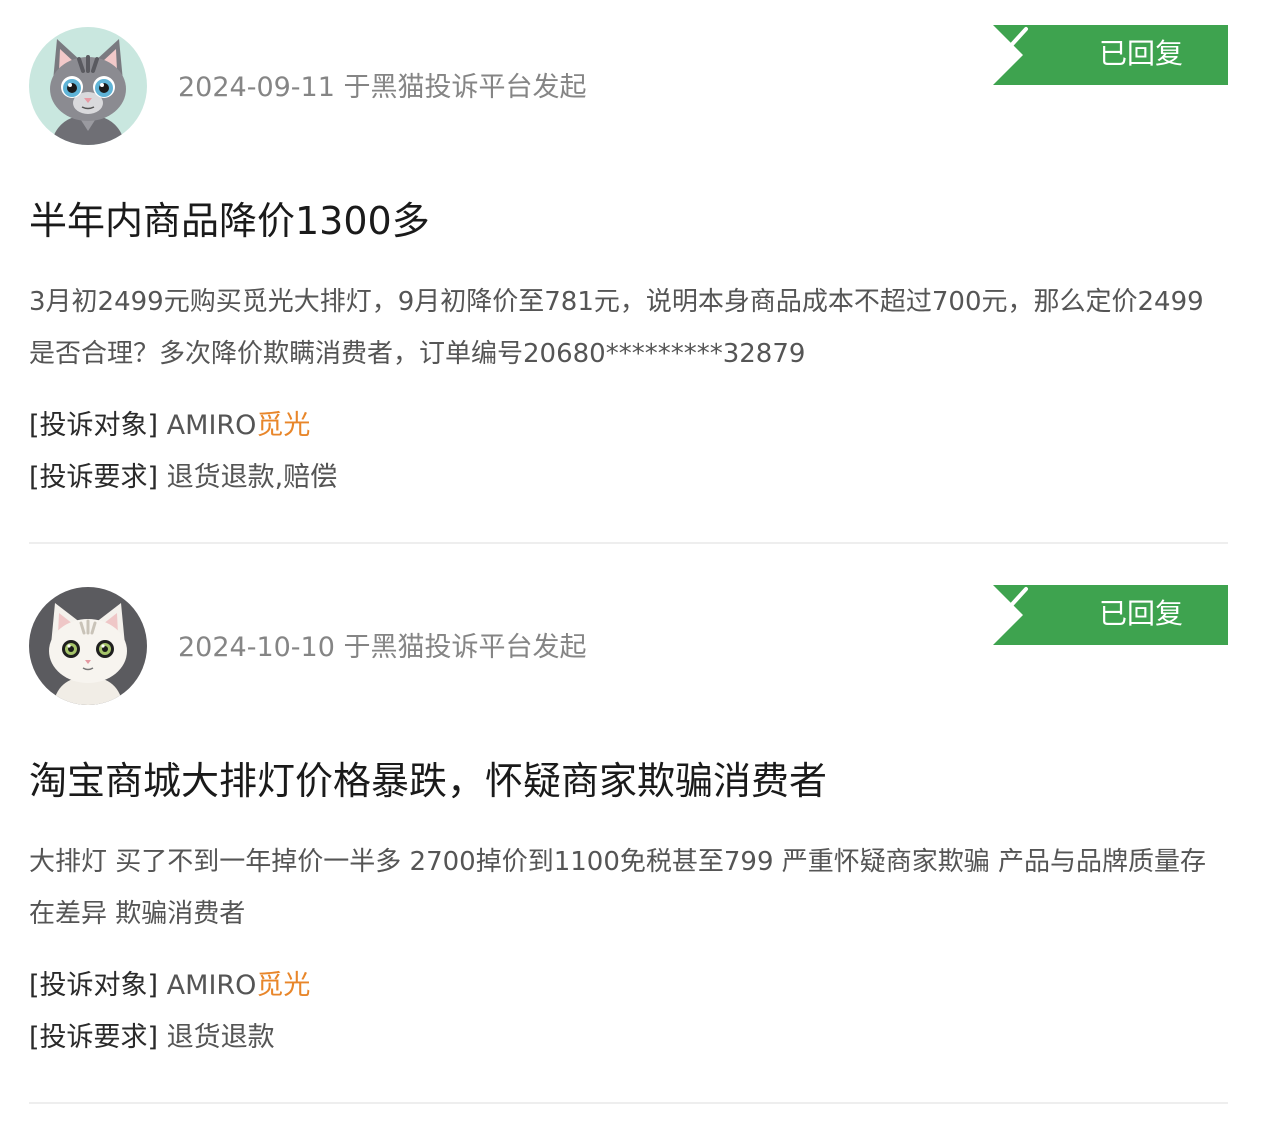 This screenshot has width=1268, height=1122. I want to click on post-date: 2024-10-10, so click(256, 647).